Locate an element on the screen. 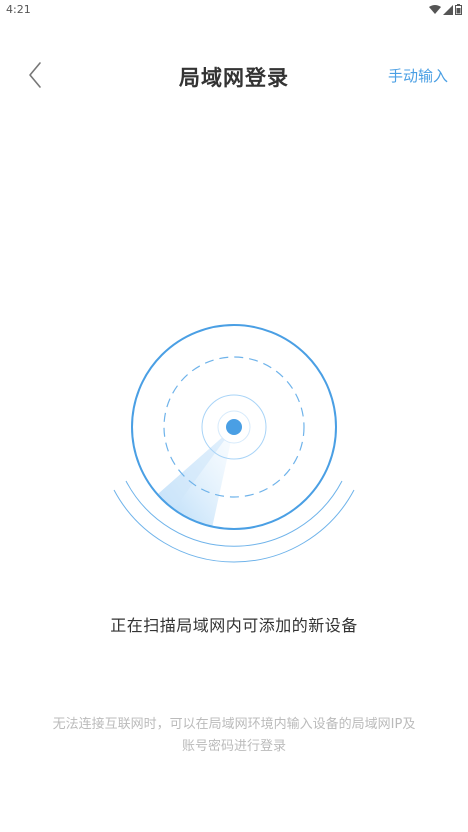 This screenshot has width=468, height=832. radar-center-dot is located at coordinates (234, 427).